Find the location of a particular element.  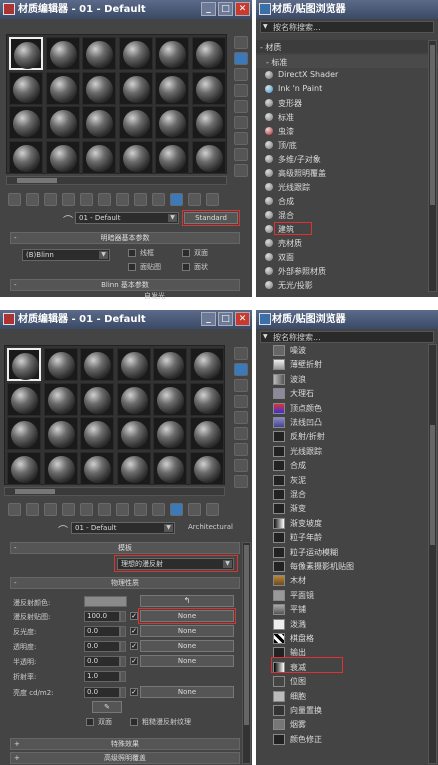

transparency-checkbox: ✓ is located at coordinates (134, 646).